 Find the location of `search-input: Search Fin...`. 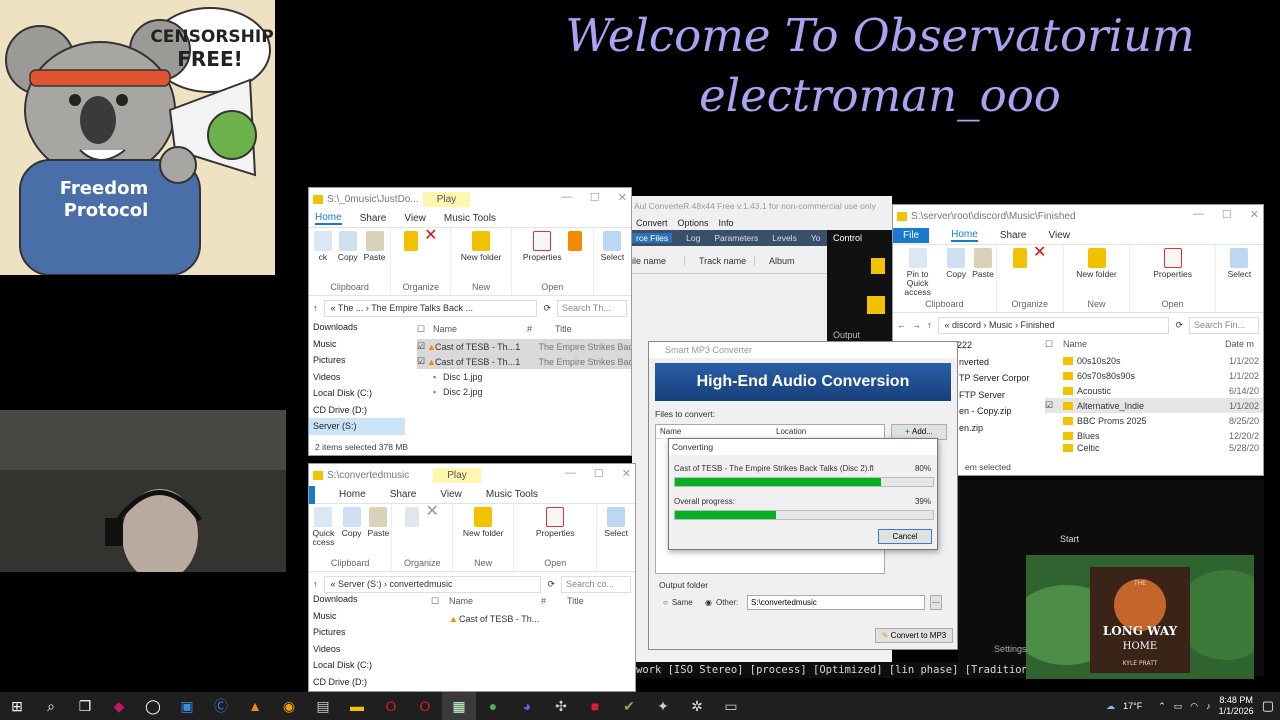

search-input: Search Fin... is located at coordinates (1224, 325).